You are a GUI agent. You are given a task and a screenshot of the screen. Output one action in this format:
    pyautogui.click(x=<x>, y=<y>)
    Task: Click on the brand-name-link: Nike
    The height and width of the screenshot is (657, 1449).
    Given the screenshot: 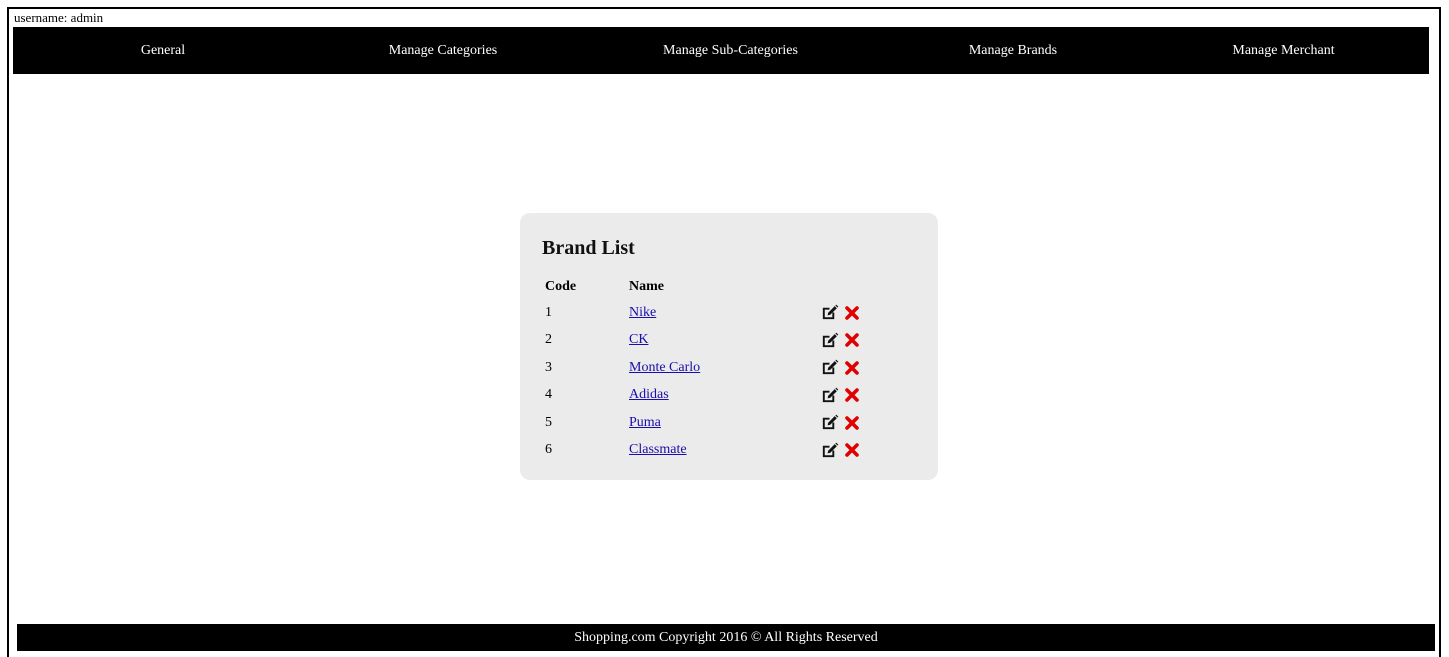 What is the action you would take?
    pyautogui.click(x=642, y=312)
    